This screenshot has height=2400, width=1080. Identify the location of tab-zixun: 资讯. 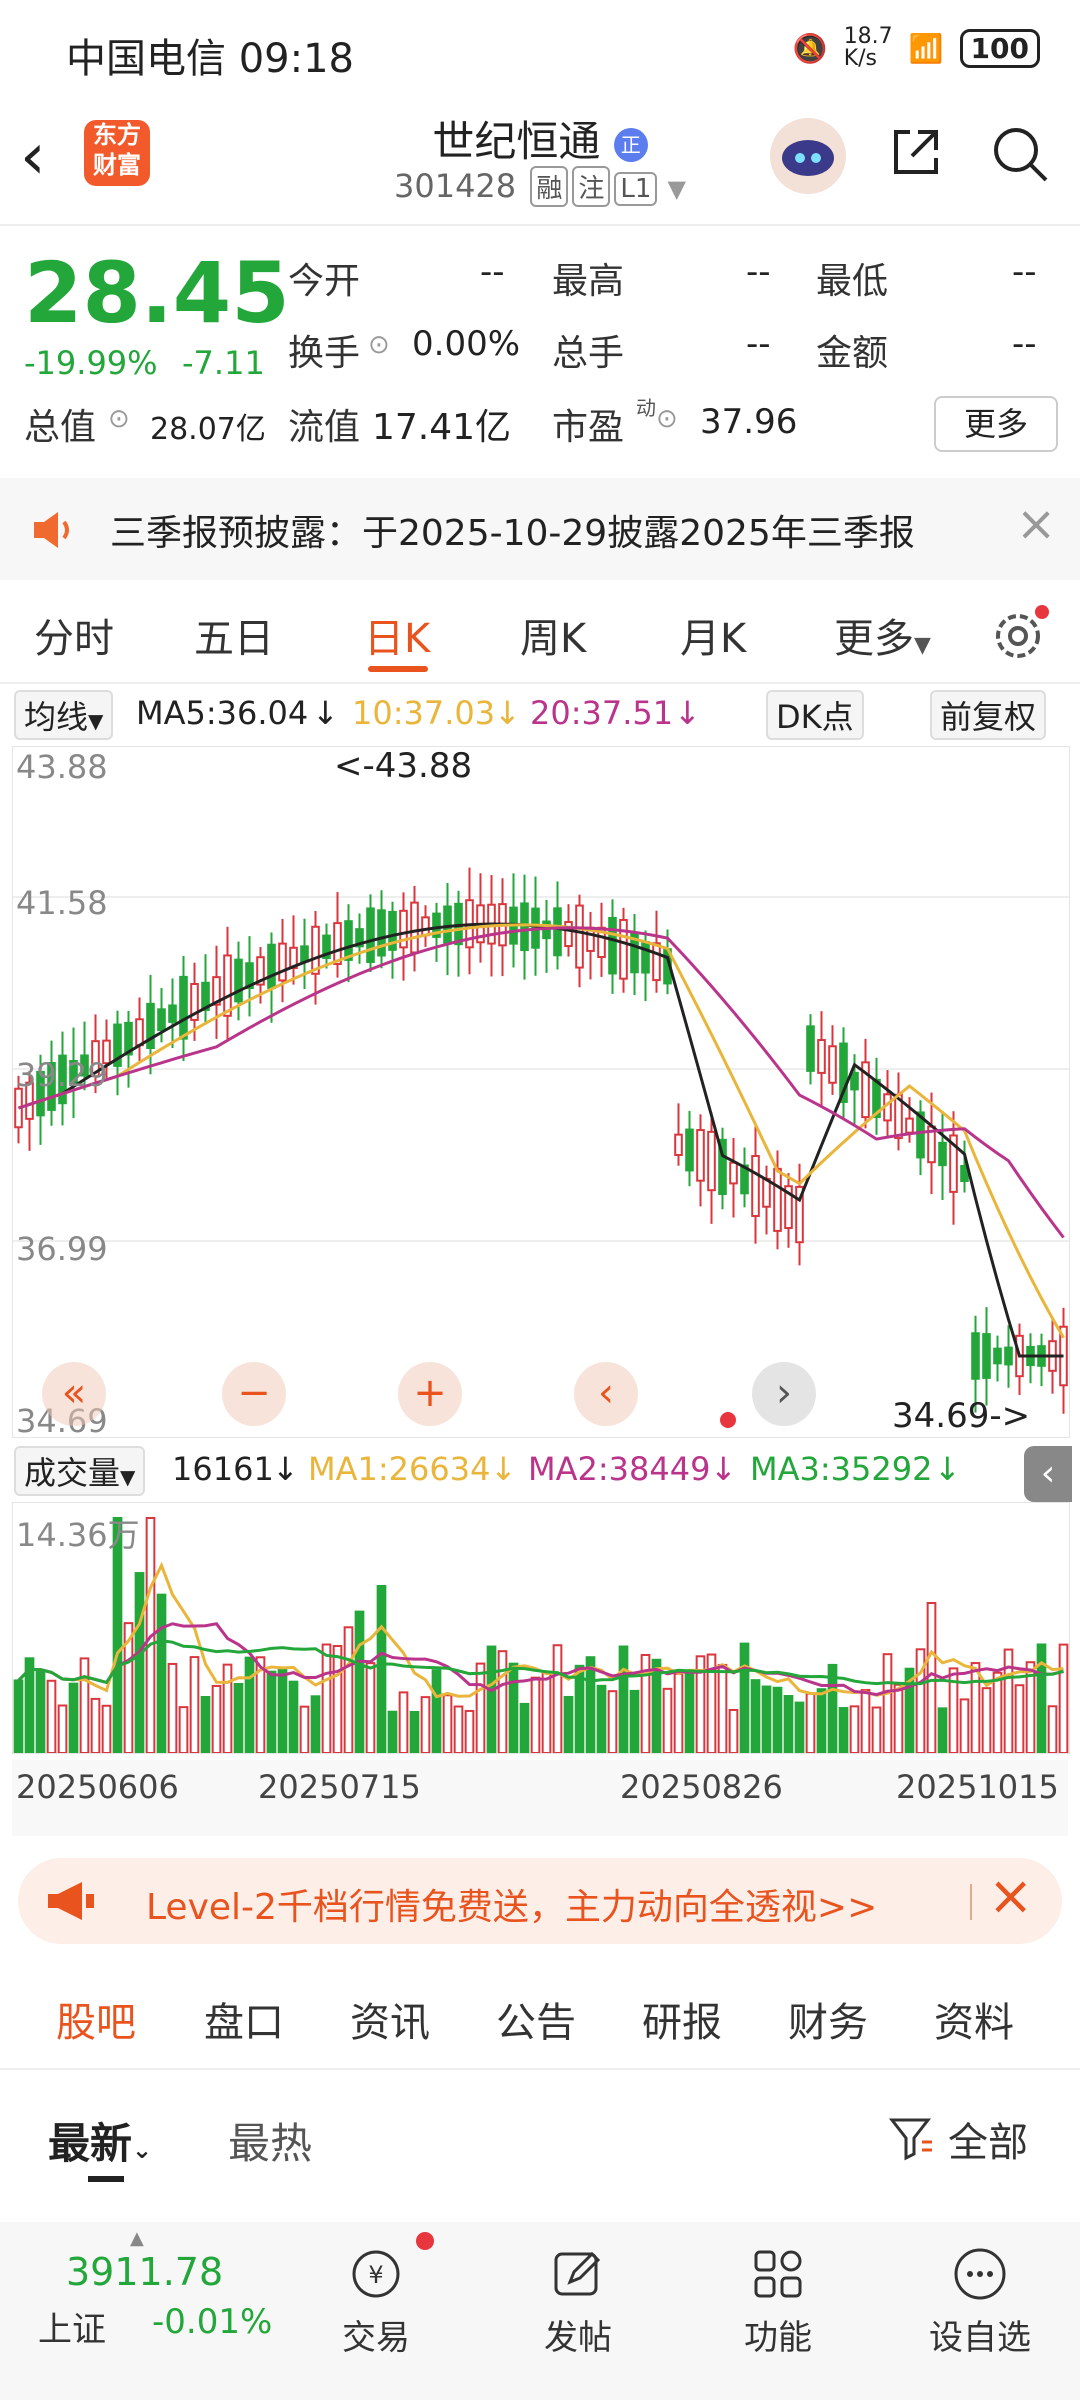
(390, 2019).